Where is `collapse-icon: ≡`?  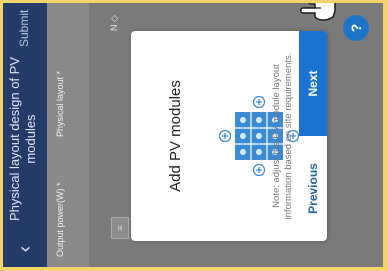
collapse-icon: ≡ is located at coordinates (120, 228).